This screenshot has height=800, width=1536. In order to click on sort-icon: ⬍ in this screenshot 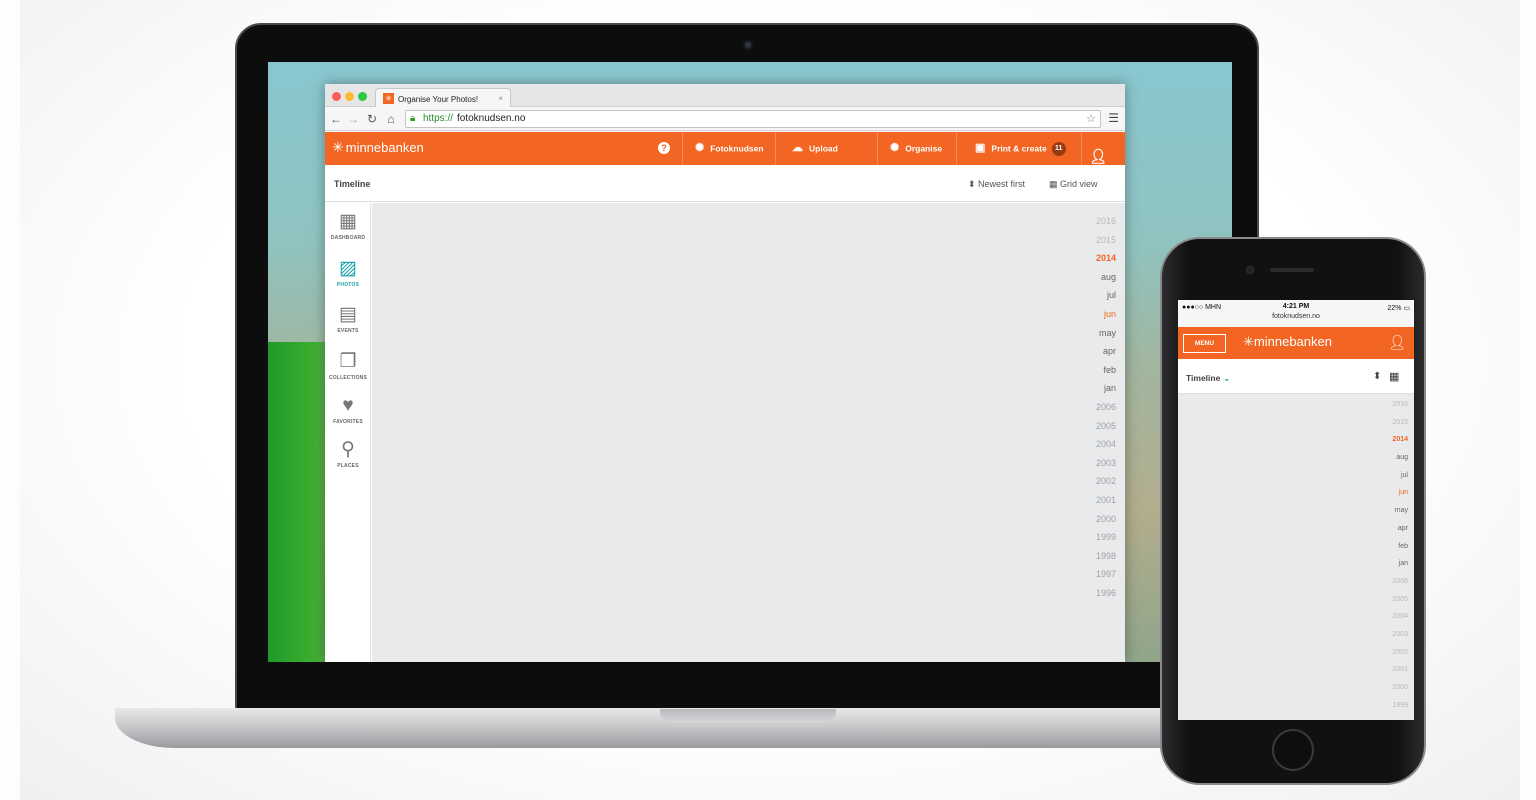, I will do `click(1377, 376)`.